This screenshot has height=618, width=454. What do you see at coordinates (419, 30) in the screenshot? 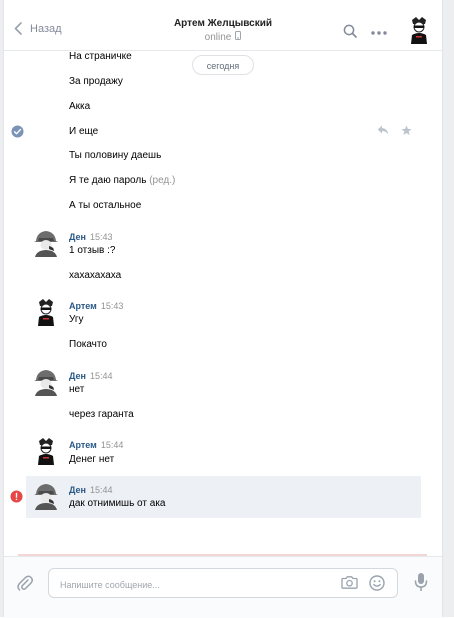
I see `peer-avatar` at bounding box center [419, 30].